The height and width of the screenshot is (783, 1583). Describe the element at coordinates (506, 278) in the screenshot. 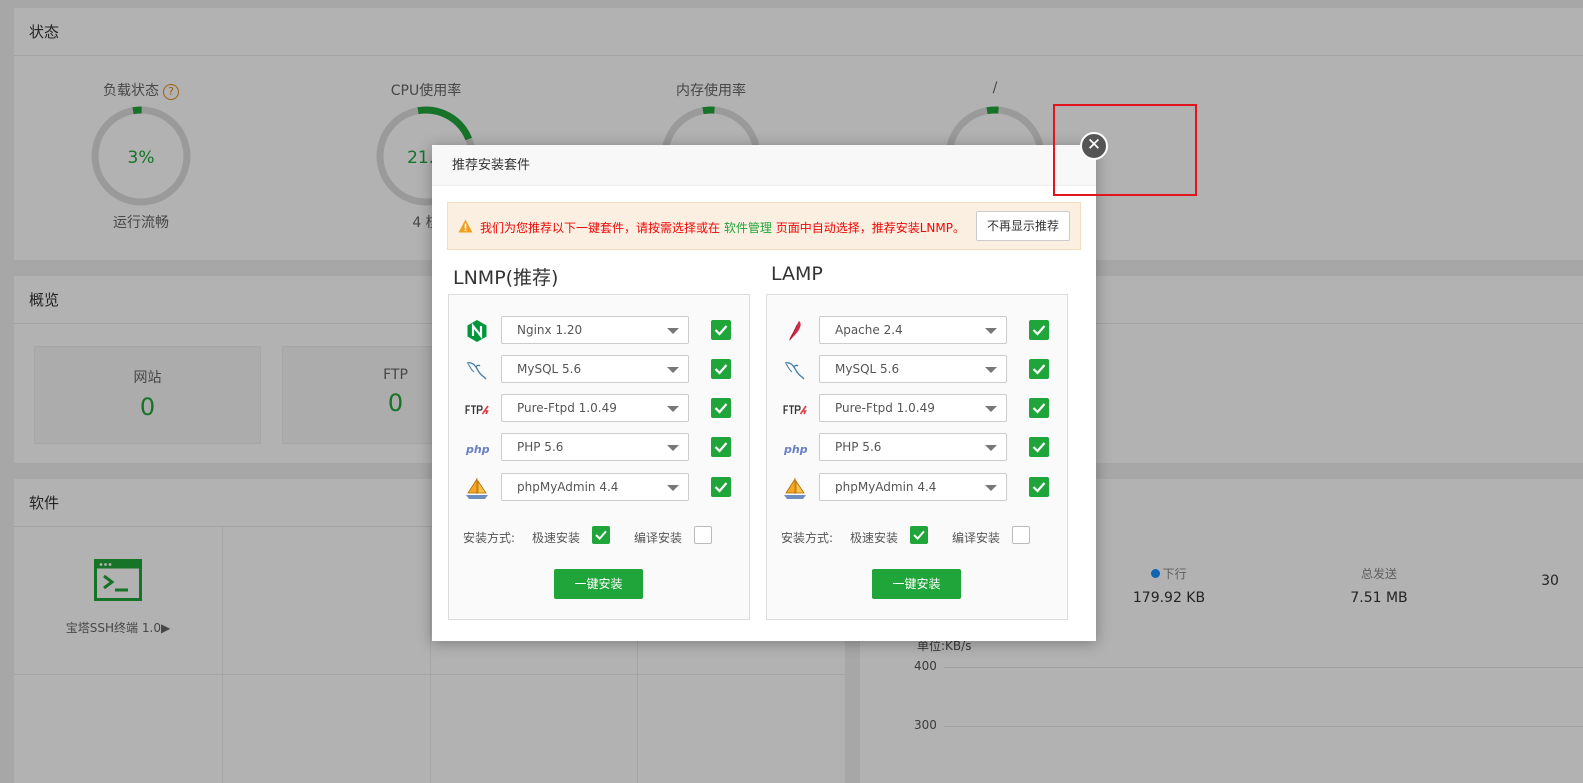

I see `suite-title-lnmp: LNMP(推荐)` at that location.